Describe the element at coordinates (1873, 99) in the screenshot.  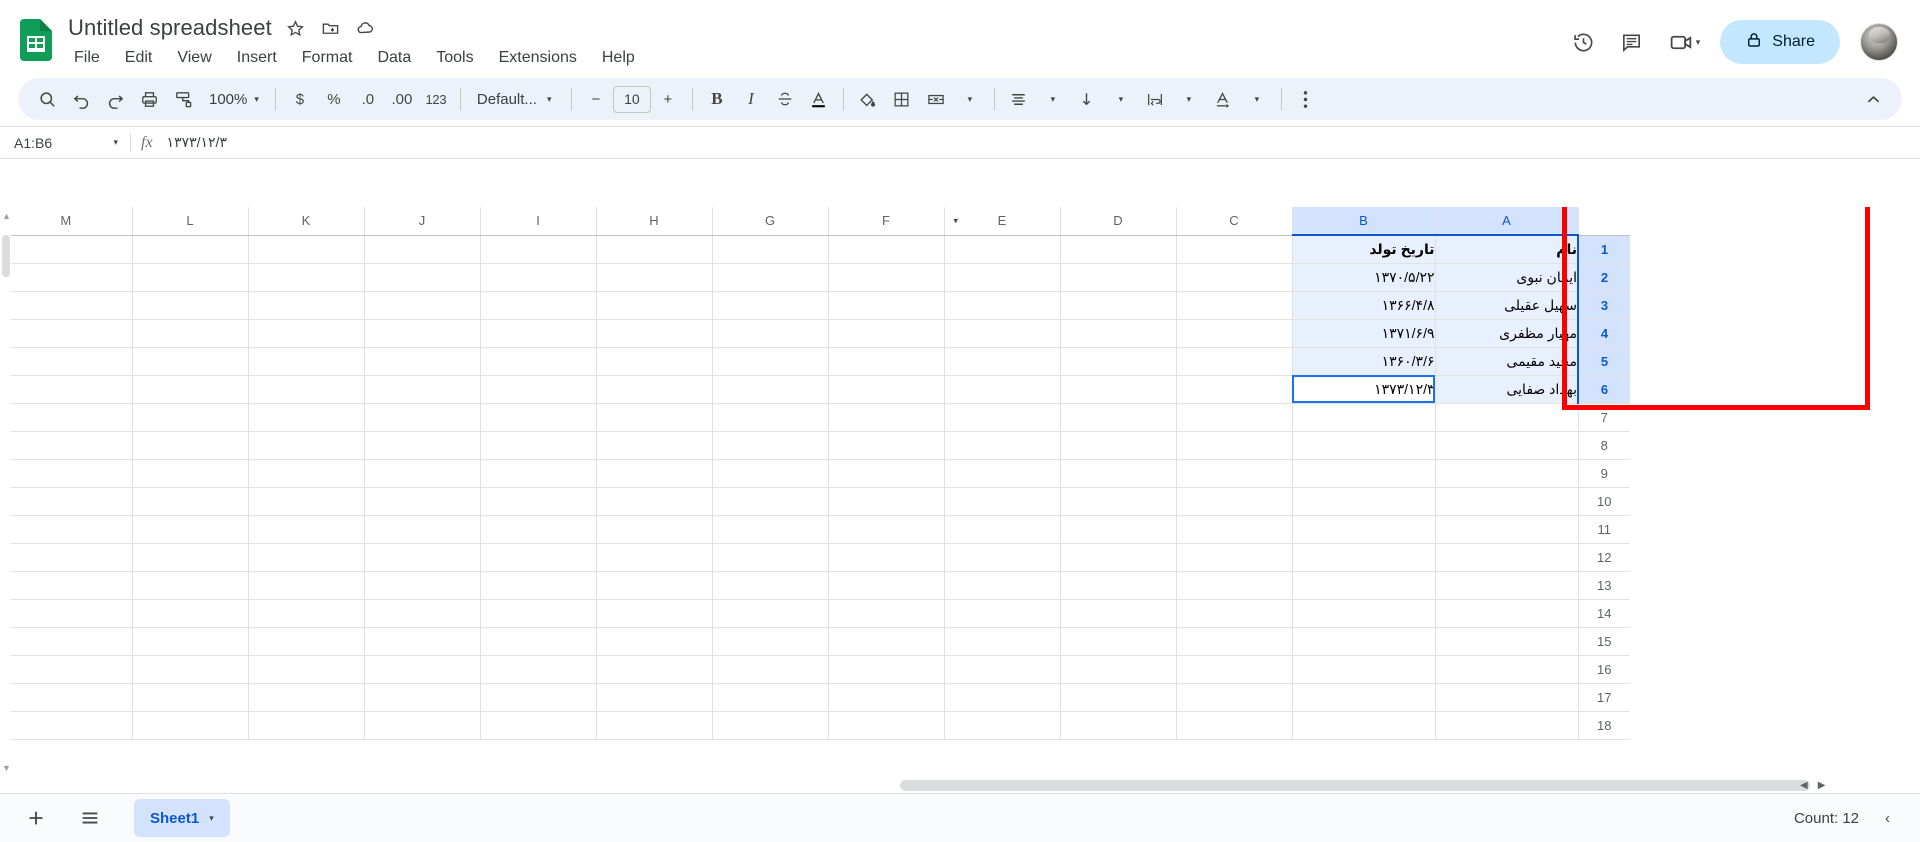
I see `collapse-toolbar-icon` at that location.